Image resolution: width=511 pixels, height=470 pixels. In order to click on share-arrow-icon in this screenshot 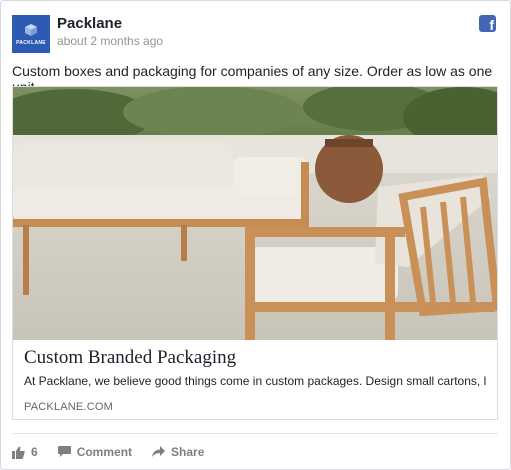, I will do `click(159, 451)`.